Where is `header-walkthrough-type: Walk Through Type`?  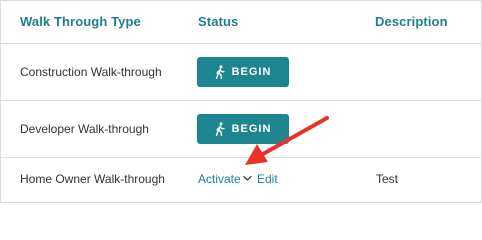
header-walkthrough-type: Walk Through Type is located at coordinates (80, 21).